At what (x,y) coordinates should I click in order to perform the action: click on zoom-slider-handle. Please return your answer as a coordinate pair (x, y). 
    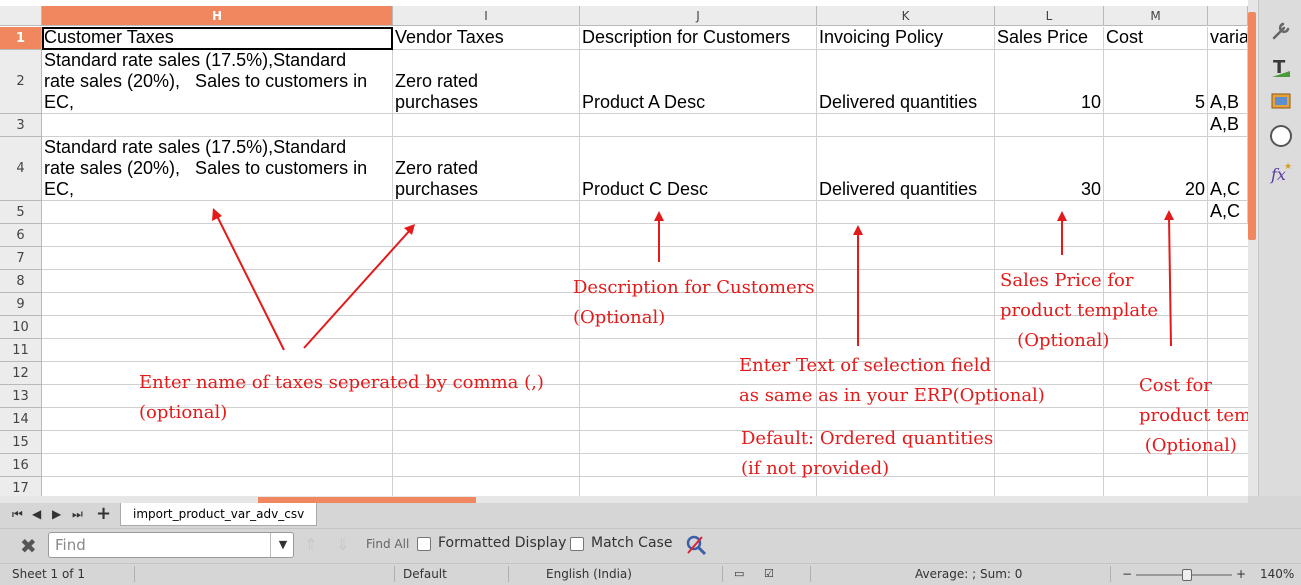
    Looking at the image, I should click on (1187, 575).